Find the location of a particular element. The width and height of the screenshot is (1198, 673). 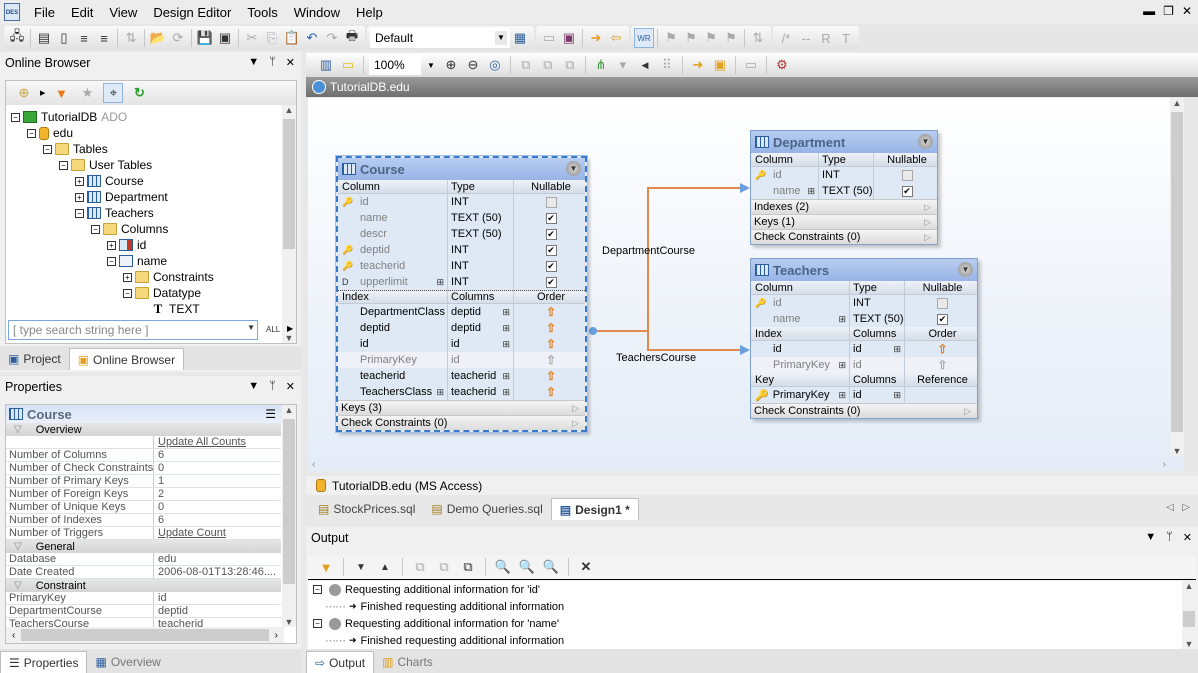

arrange-icon: ⧉ is located at coordinates (570, 65).